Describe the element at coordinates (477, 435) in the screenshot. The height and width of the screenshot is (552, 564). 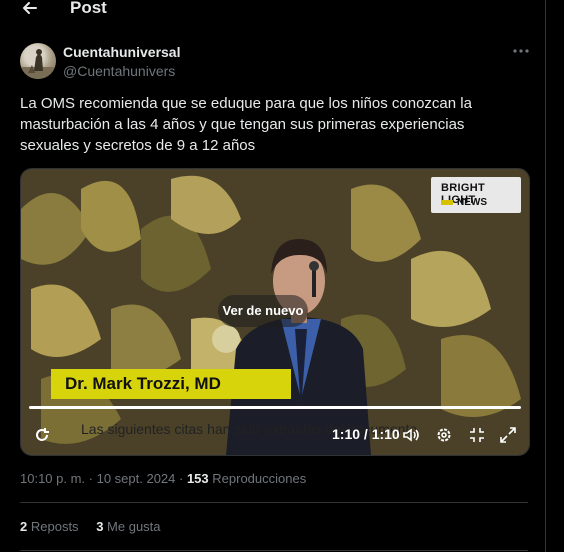
I see `fullscreen-exit-icon` at that location.